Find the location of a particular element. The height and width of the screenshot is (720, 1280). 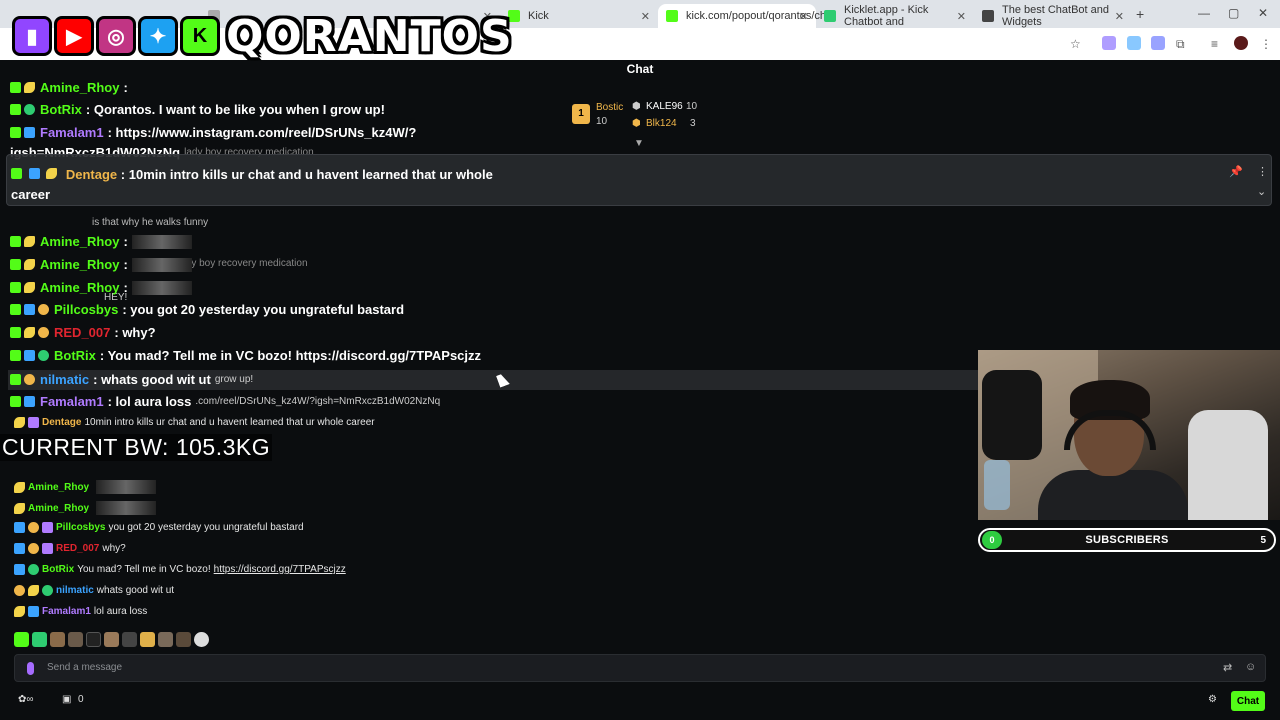

more-vertical-icon: ⋮ is located at coordinates (1266, 44).